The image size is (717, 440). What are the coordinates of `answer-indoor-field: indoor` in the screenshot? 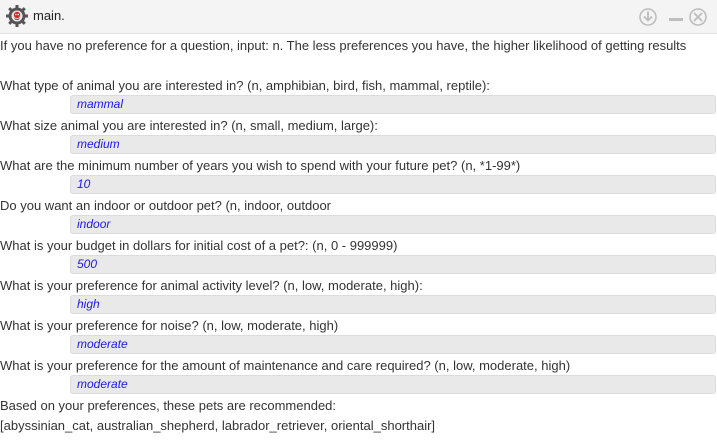 It's located at (393, 224).